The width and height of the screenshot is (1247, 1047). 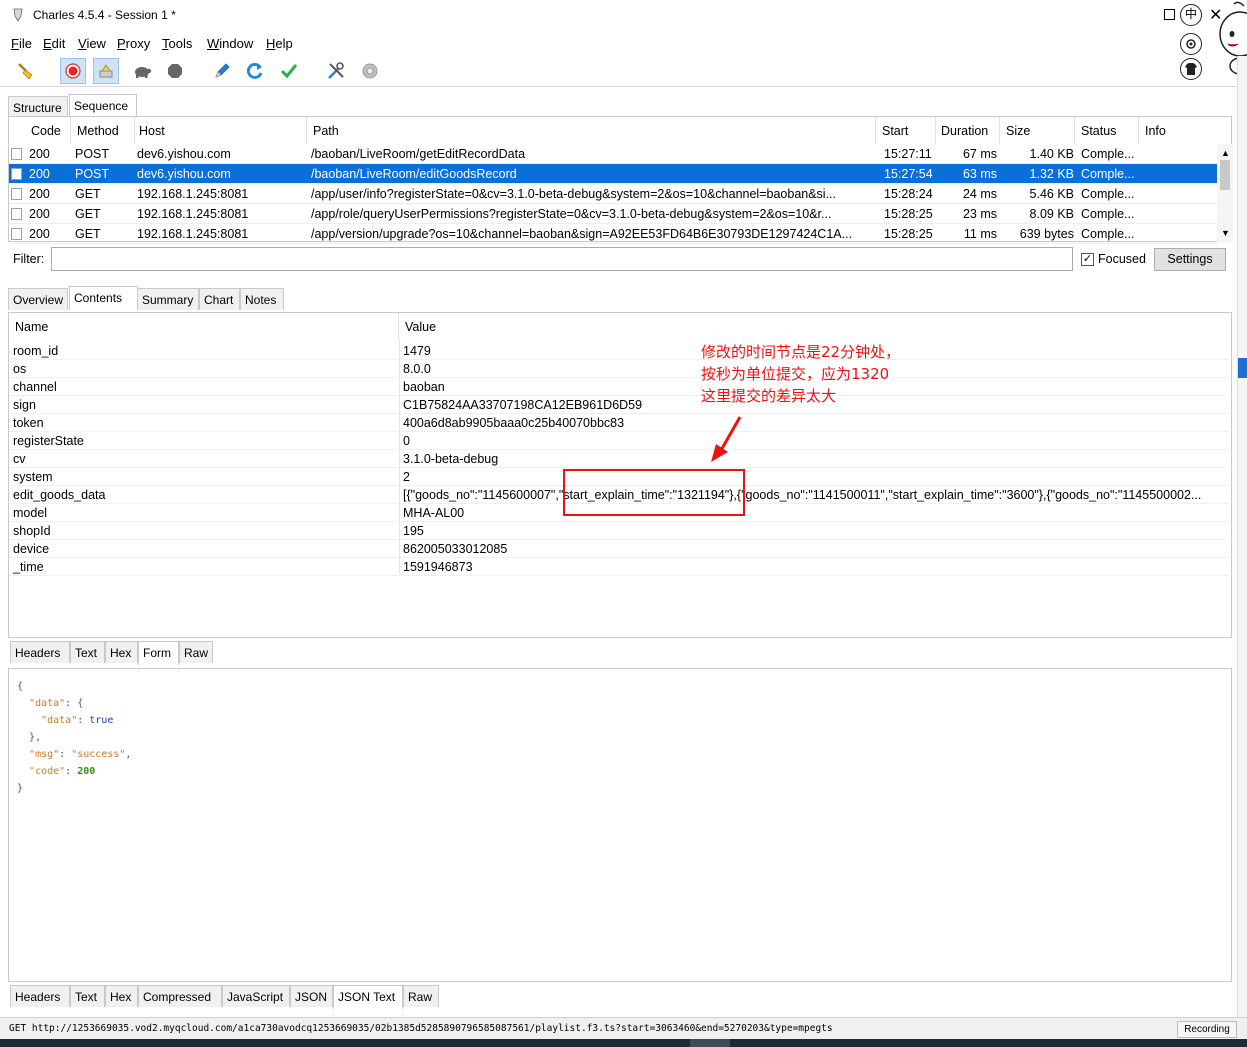 What do you see at coordinates (29, 259) in the screenshot?
I see `filter-label: Filter:` at bounding box center [29, 259].